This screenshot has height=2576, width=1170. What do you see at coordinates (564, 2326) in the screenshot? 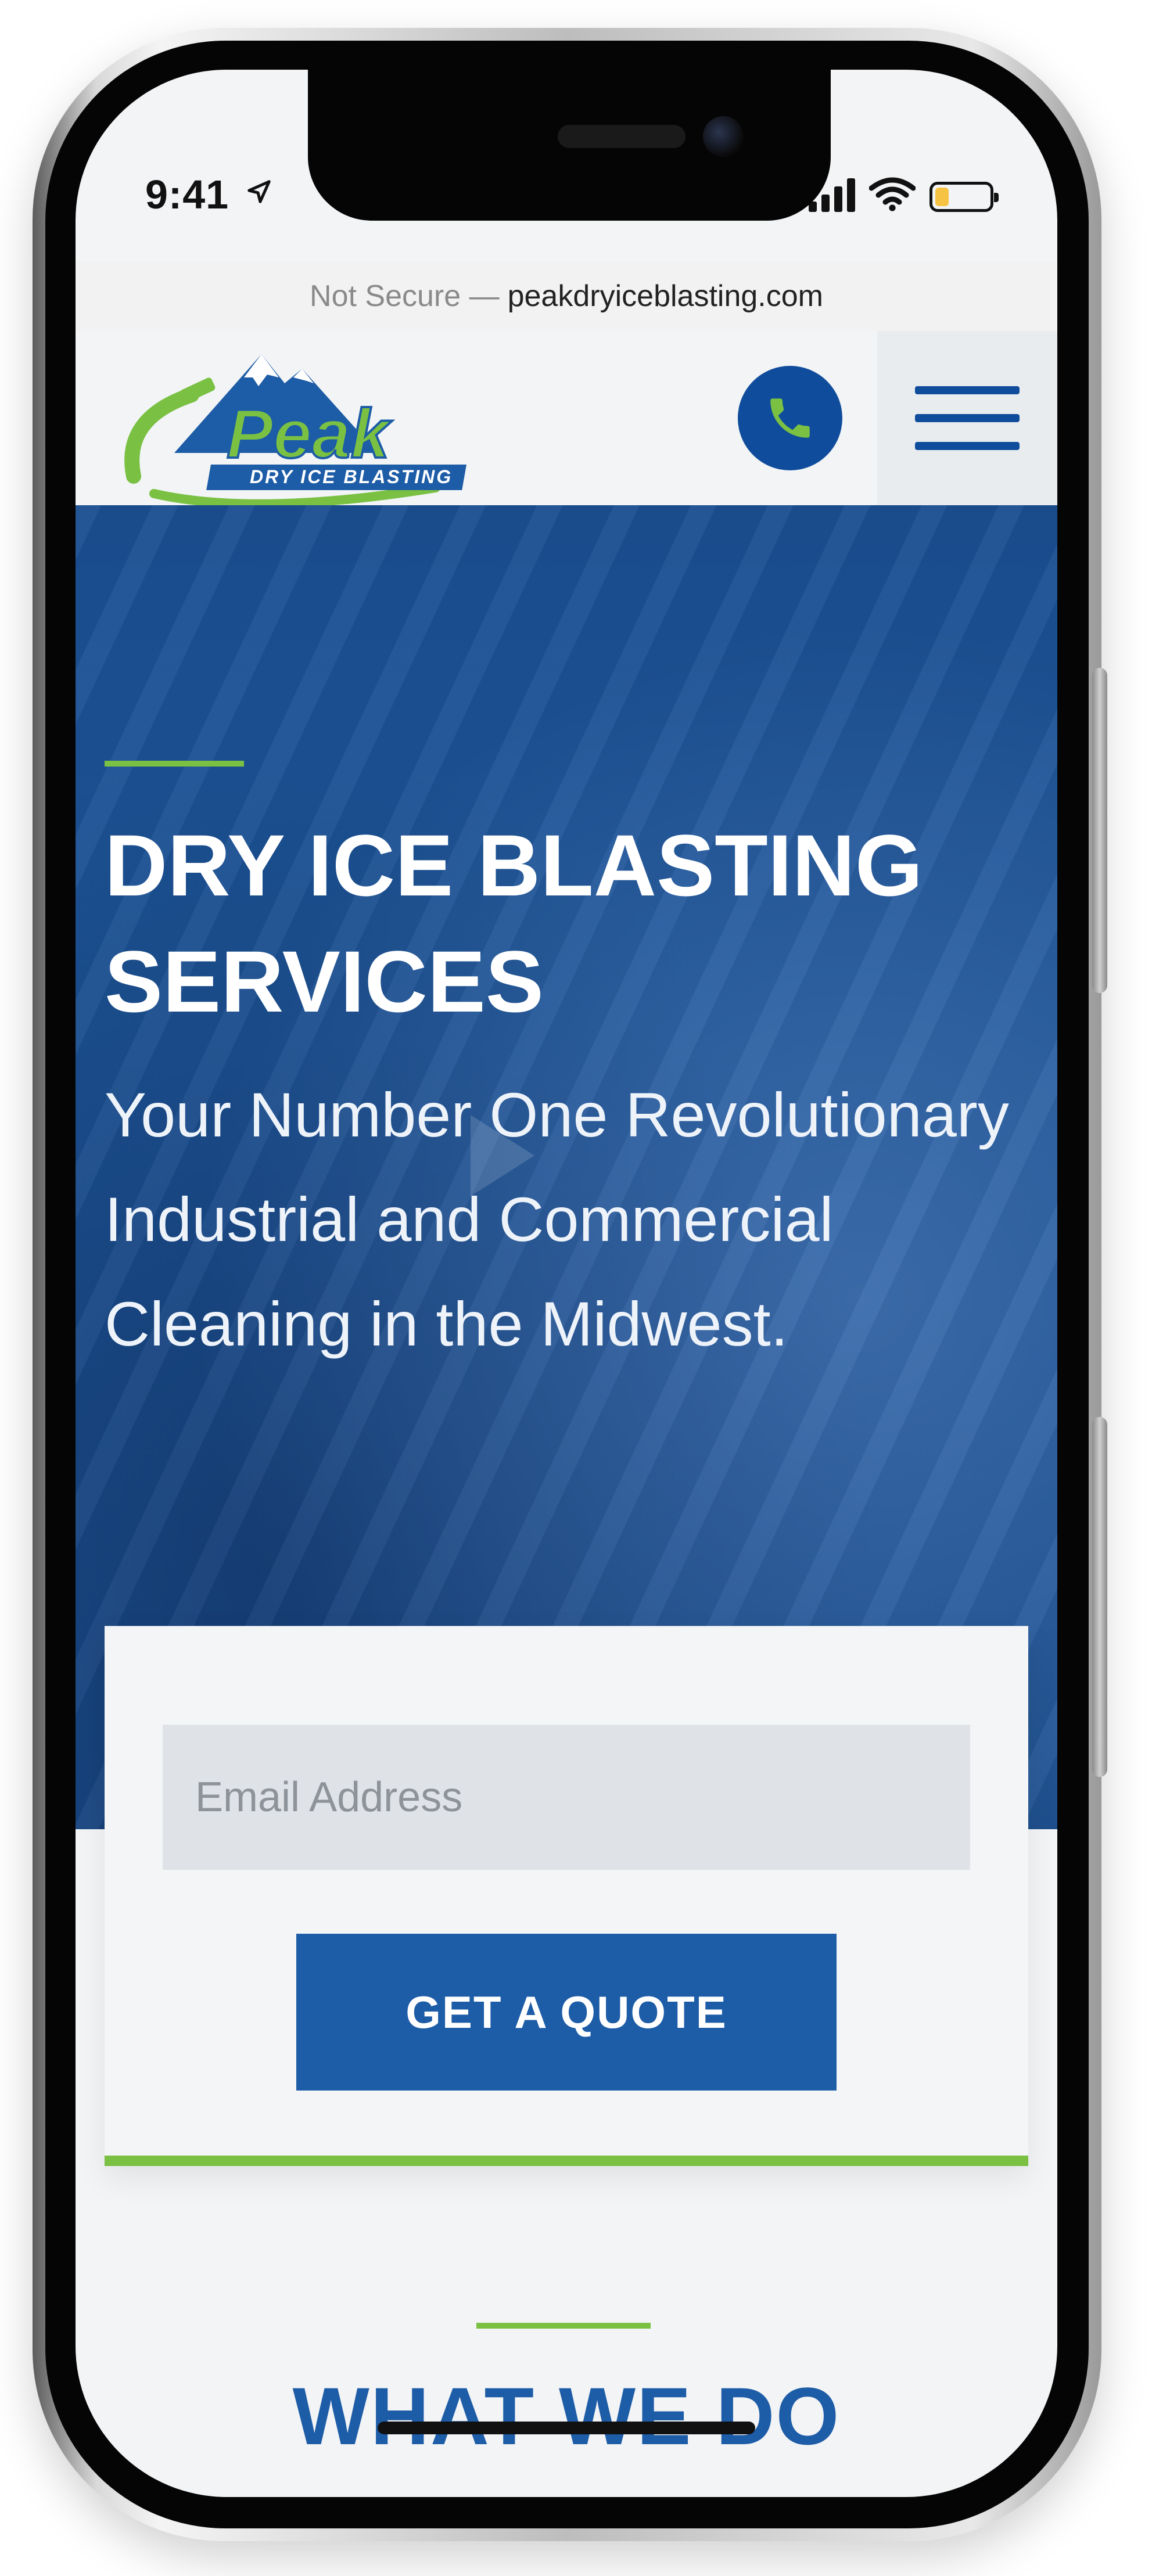
I see `section-accent-line` at bounding box center [564, 2326].